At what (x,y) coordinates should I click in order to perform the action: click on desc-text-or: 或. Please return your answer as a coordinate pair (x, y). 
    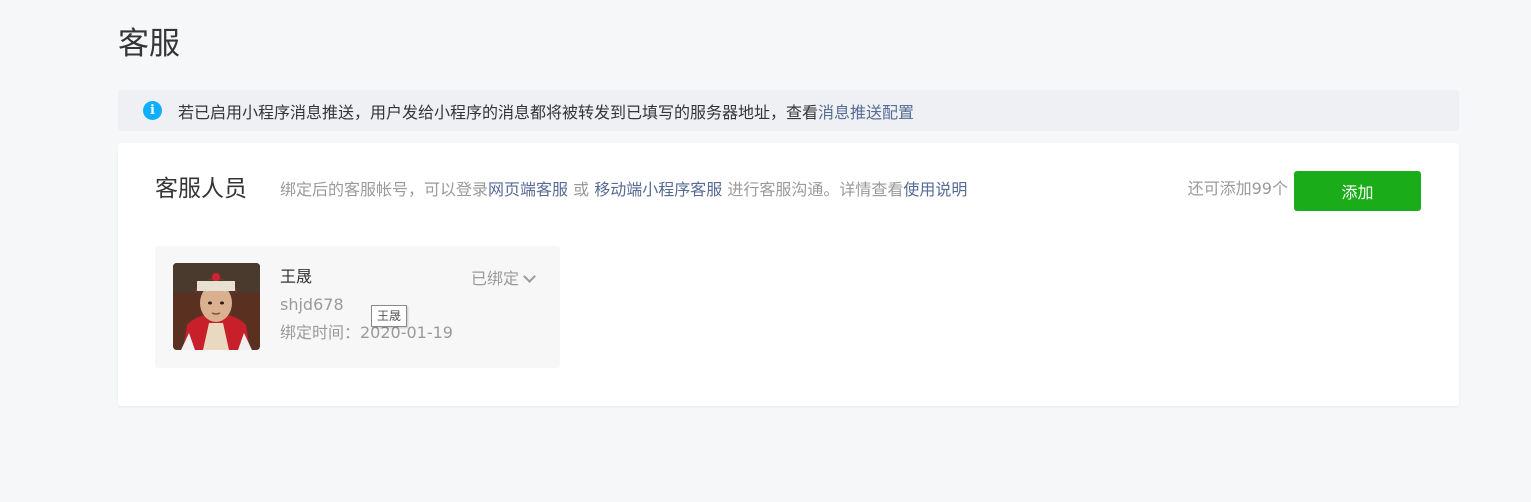
    Looking at the image, I should click on (581, 189).